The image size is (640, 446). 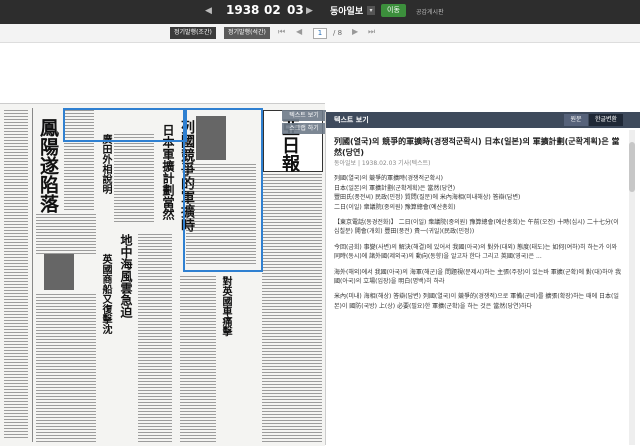 I want to click on scan-headline-icon: 廣田外相說明, so click(x=105, y=164).